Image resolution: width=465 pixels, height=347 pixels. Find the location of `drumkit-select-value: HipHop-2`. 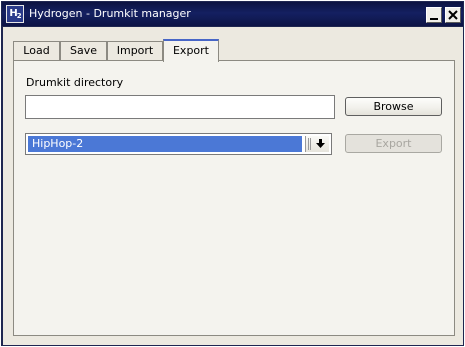

drumkit-select-value: HipHop-2 is located at coordinates (165, 144).